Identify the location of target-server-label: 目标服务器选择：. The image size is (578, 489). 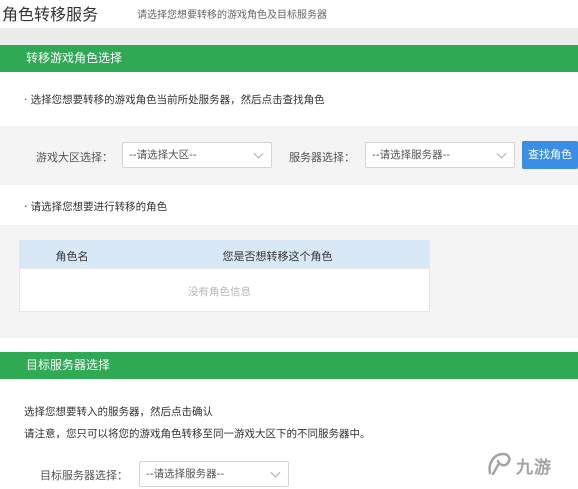
(84, 475).